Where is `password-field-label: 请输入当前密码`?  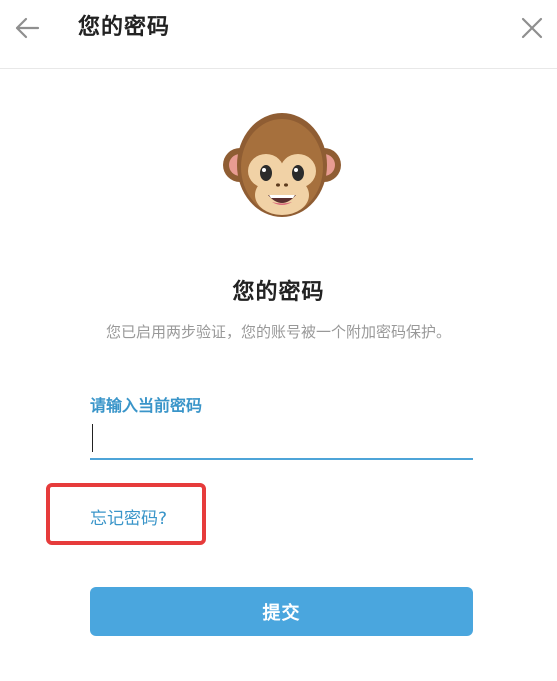
password-field-label: 请输入当前密码 is located at coordinates (146, 405).